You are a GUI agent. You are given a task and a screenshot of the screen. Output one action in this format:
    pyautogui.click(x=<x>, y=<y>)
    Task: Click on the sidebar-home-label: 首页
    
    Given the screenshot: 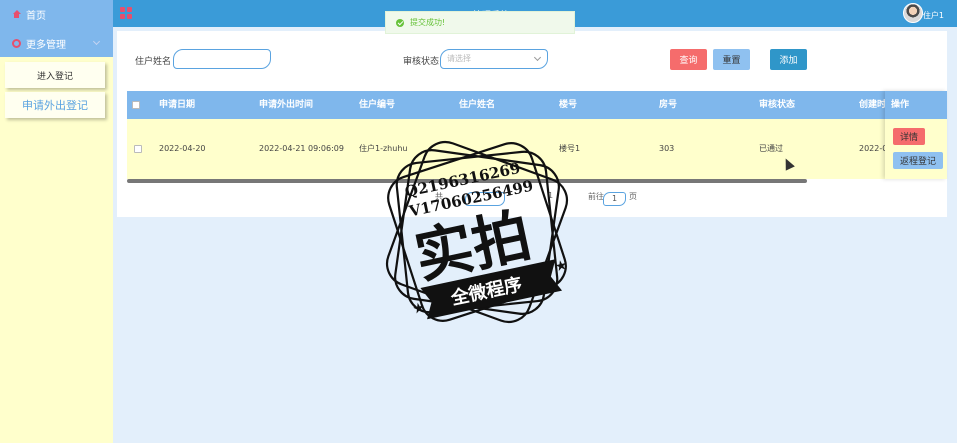 What is the action you would take?
    pyautogui.click(x=36, y=16)
    